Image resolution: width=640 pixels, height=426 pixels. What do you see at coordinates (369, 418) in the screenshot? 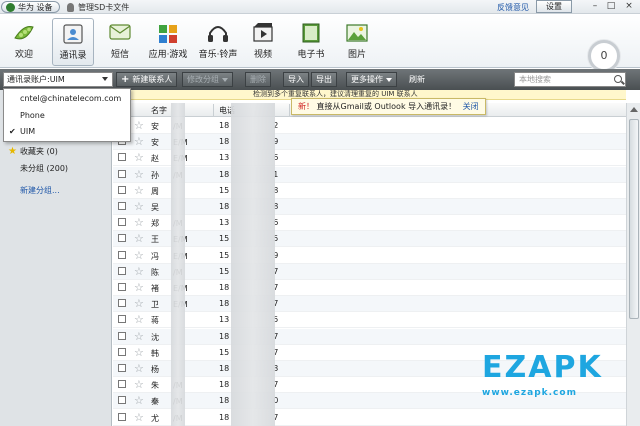
I see `table-row: ☆尤/M187` at bounding box center [369, 418].